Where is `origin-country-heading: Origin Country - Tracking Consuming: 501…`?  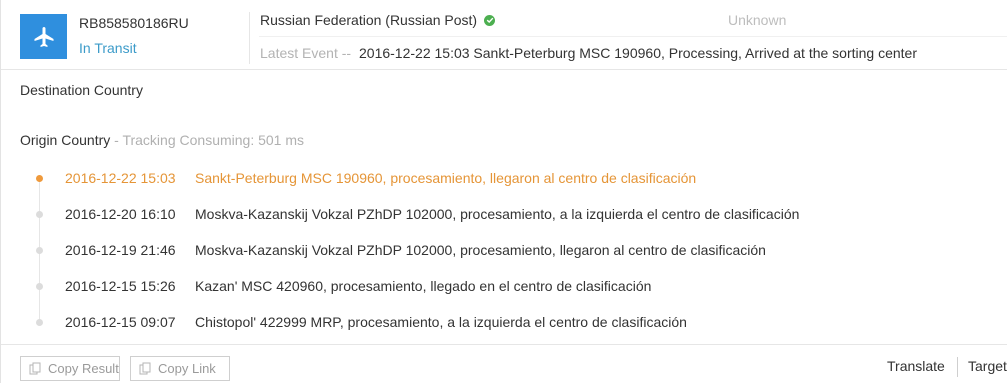
origin-country-heading: Origin Country - Tracking Consuming: 501… is located at coordinates (162, 140).